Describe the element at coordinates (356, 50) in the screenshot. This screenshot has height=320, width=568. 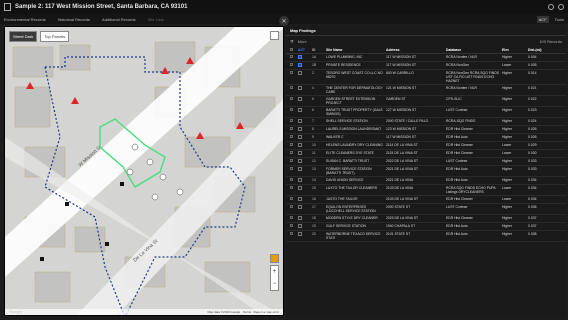
I see `header-site-name: Site Name` at that location.